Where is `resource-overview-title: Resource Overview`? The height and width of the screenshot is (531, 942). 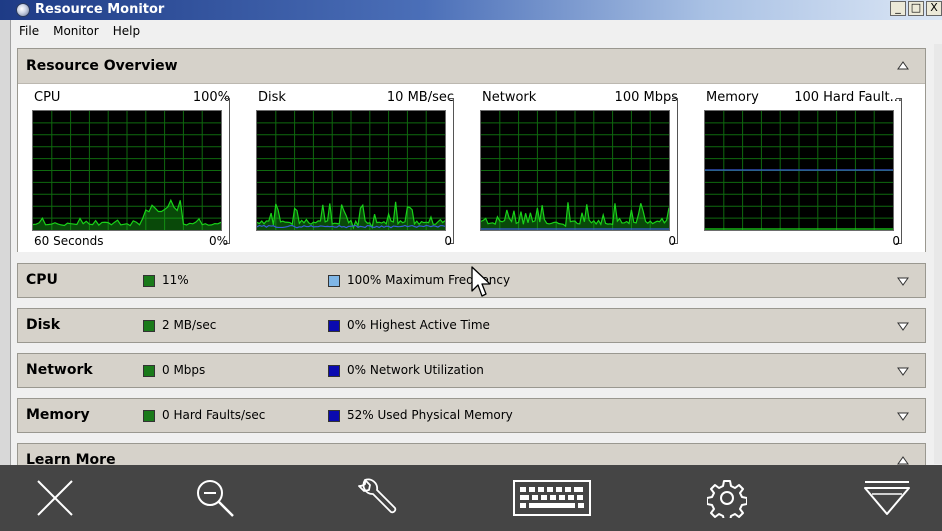
resource-overview-title: Resource Overview is located at coordinates (102, 66).